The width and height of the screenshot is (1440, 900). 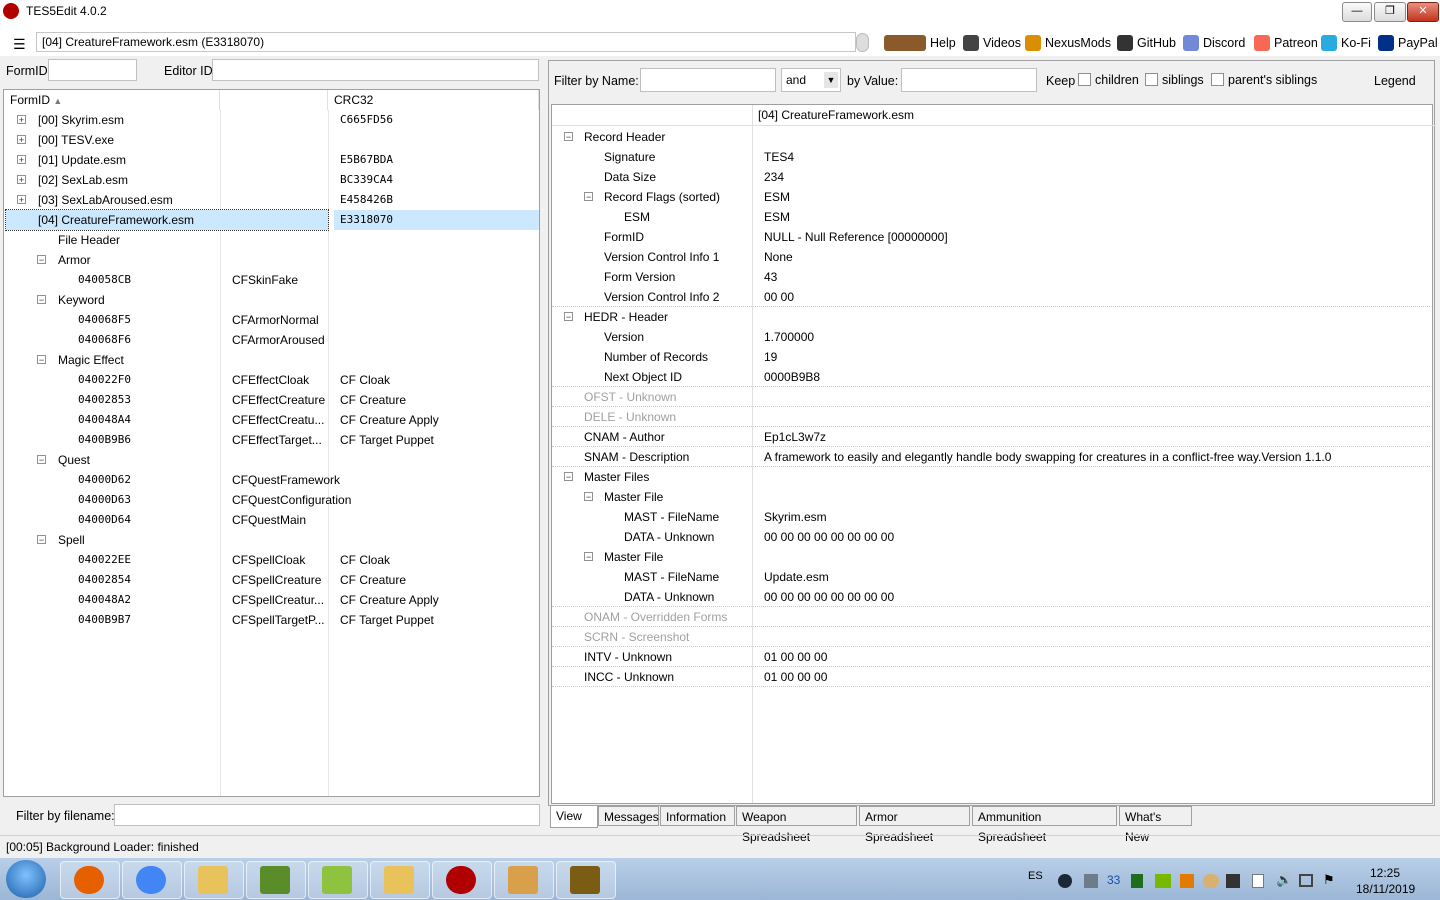 I want to click on tab-armor-spreadsheet: Armor Spreadsheet, so click(x=914, y=825).